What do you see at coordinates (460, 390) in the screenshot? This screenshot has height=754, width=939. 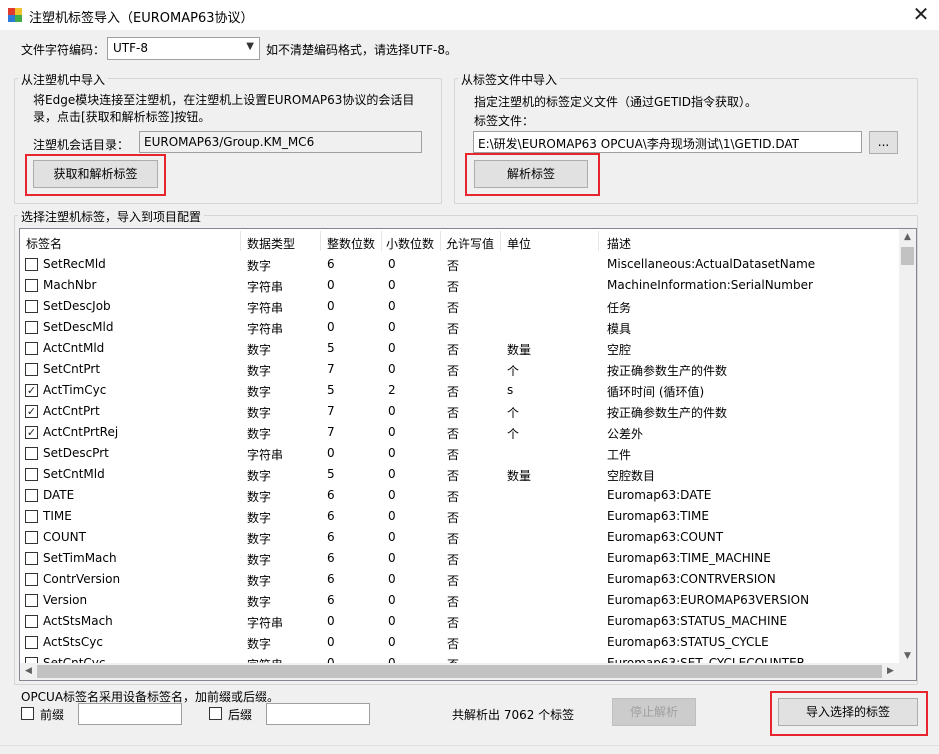 I see `table-row: ✓ ActTimCyc 数字 5 2 否 s 循环时间 (循环值)` at bounding box center [460, 390].